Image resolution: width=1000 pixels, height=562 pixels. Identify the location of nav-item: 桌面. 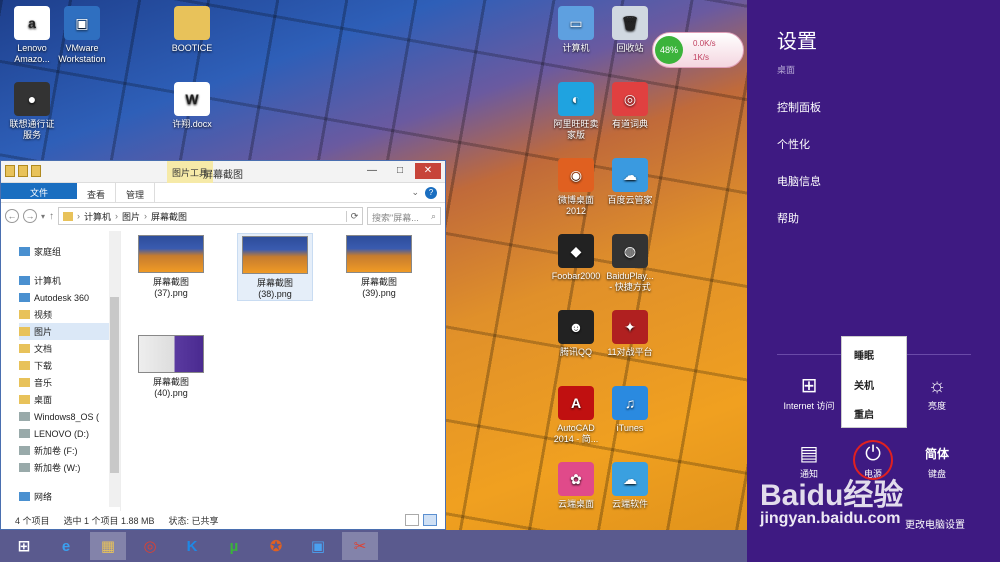
(64, 399).